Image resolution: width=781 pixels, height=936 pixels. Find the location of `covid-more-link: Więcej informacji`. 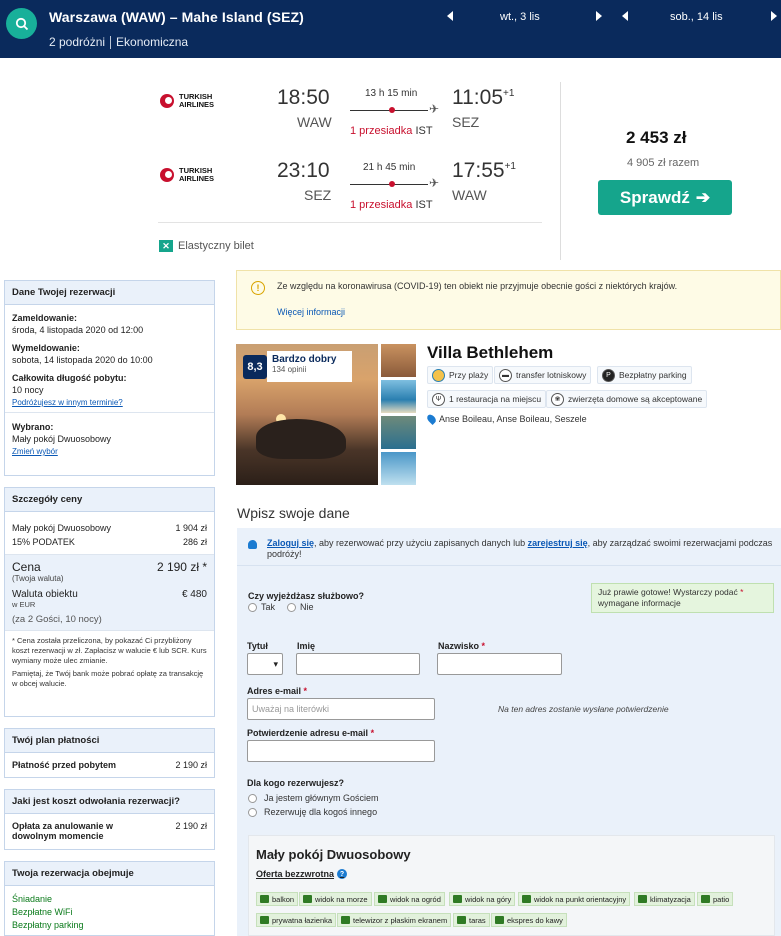

covid-more-link: Więcej informacji is located at coordinates (311, 312).